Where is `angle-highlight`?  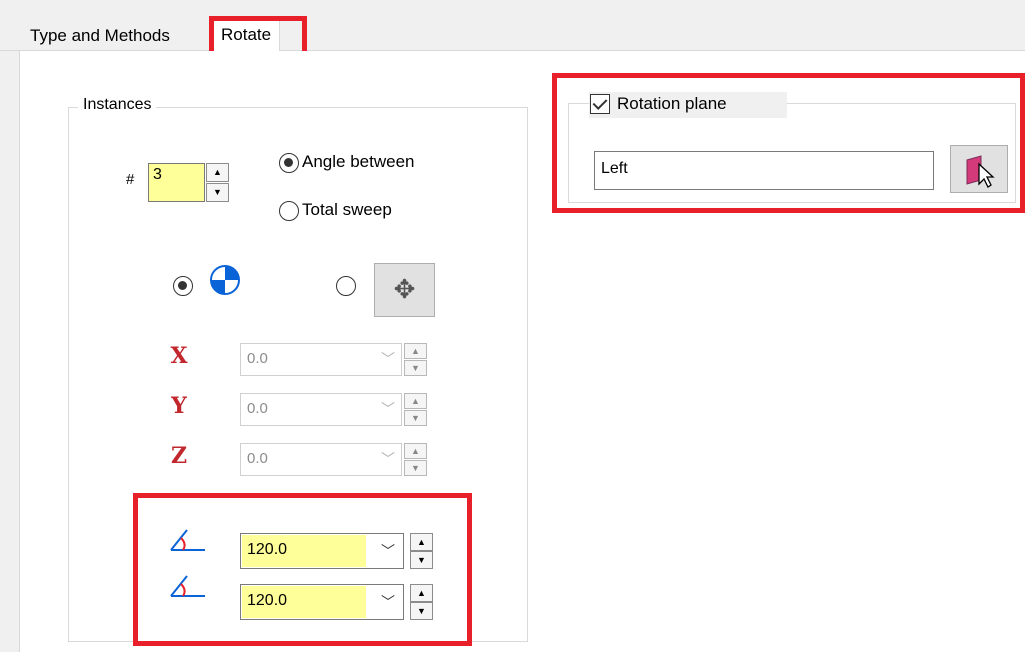
angle-highlight is located at coordinates (302, 569).